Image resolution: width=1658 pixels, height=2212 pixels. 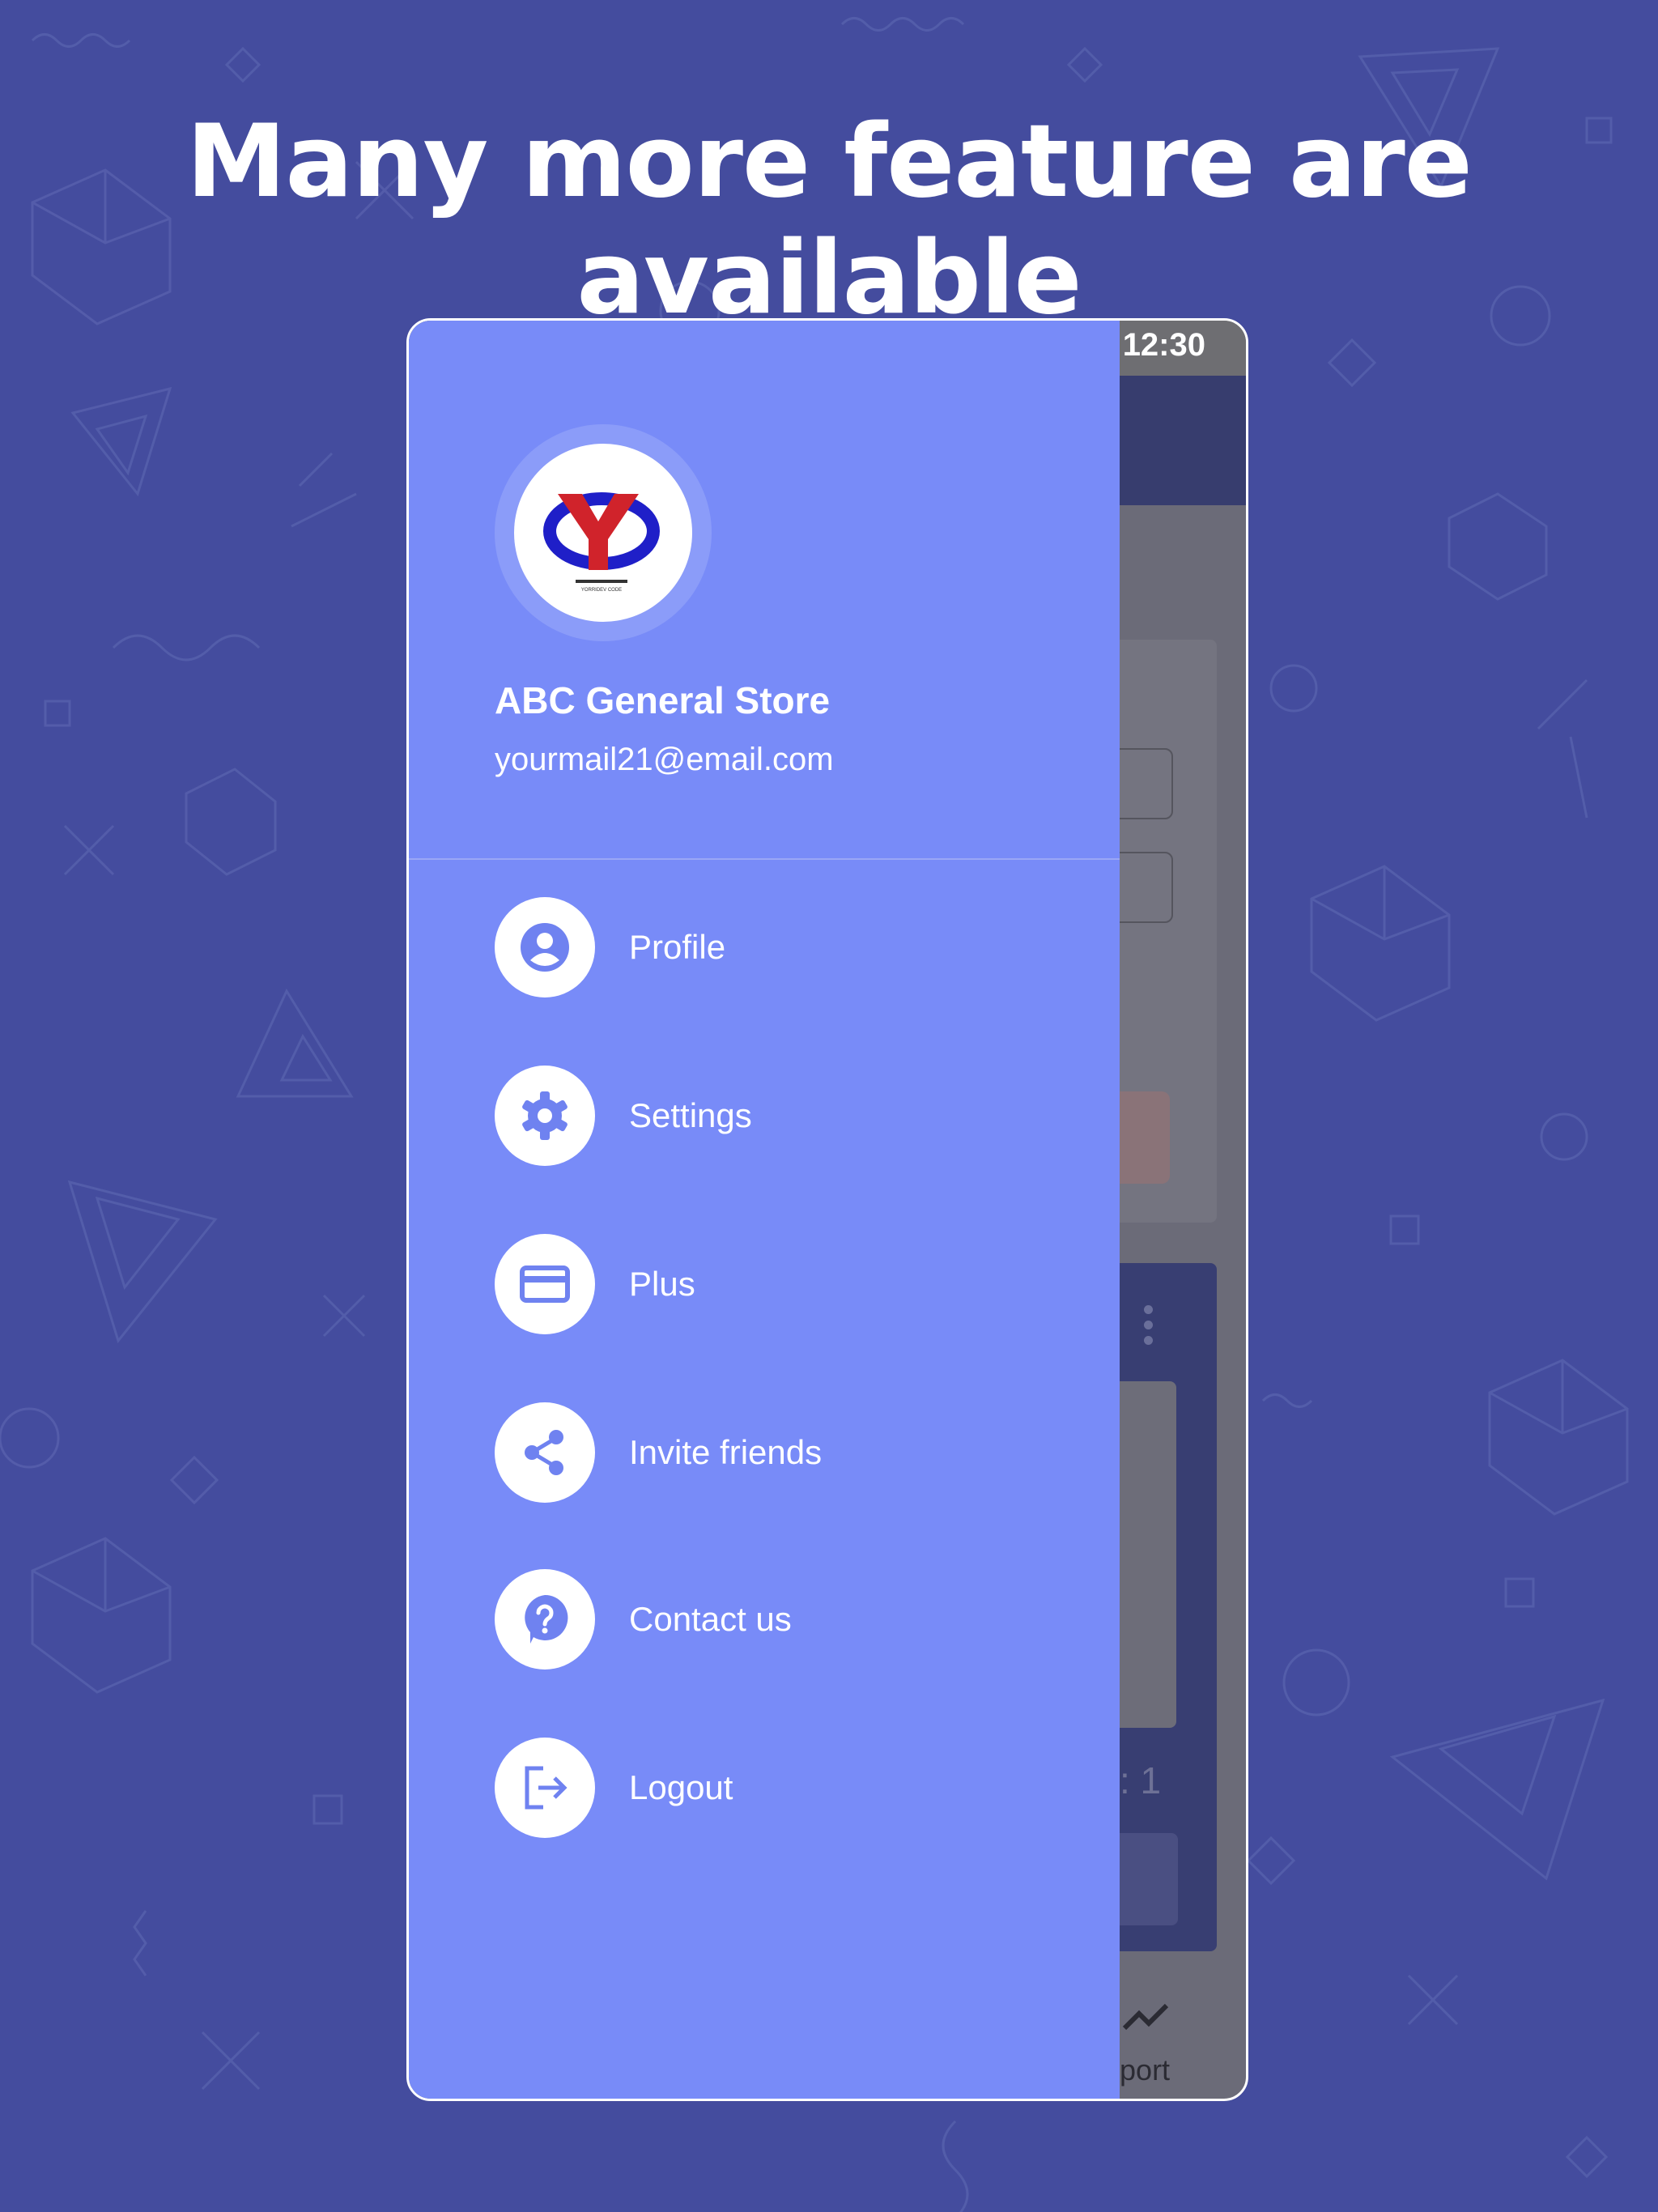 What do you see at coordinates (690, 1115) in the screenshot?
I see `menu-item-label: Settings` at bounding box center [690, 1115].